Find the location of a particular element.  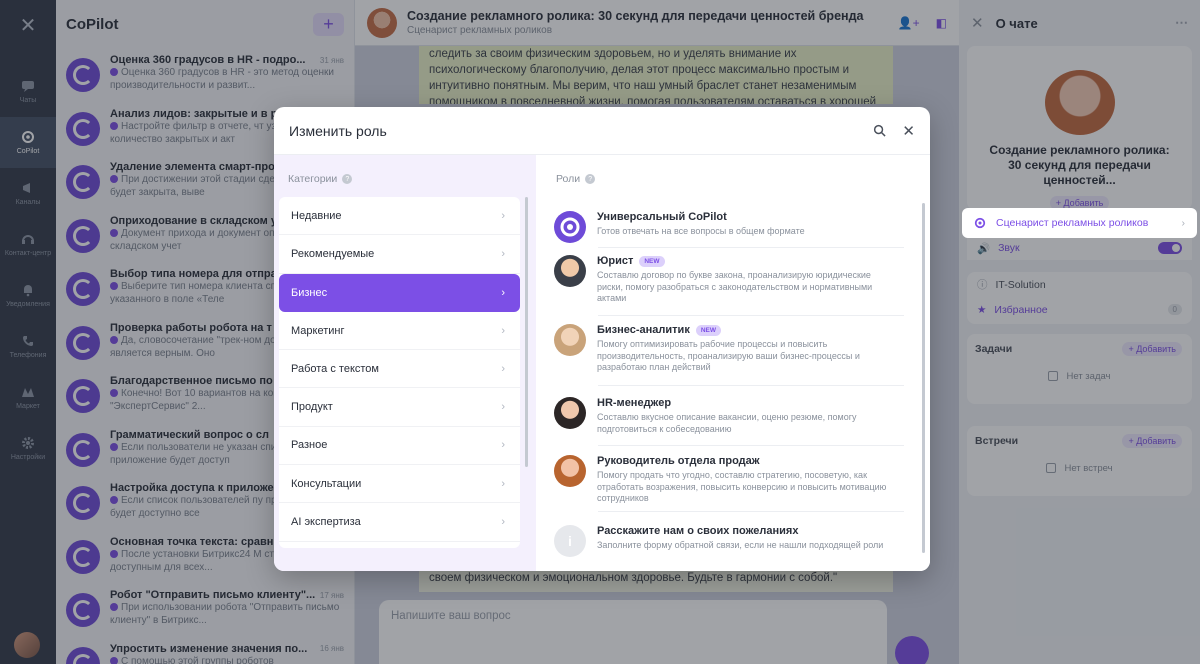

role-name: Бизнес-аналитик is located at coordinates (643, 330).